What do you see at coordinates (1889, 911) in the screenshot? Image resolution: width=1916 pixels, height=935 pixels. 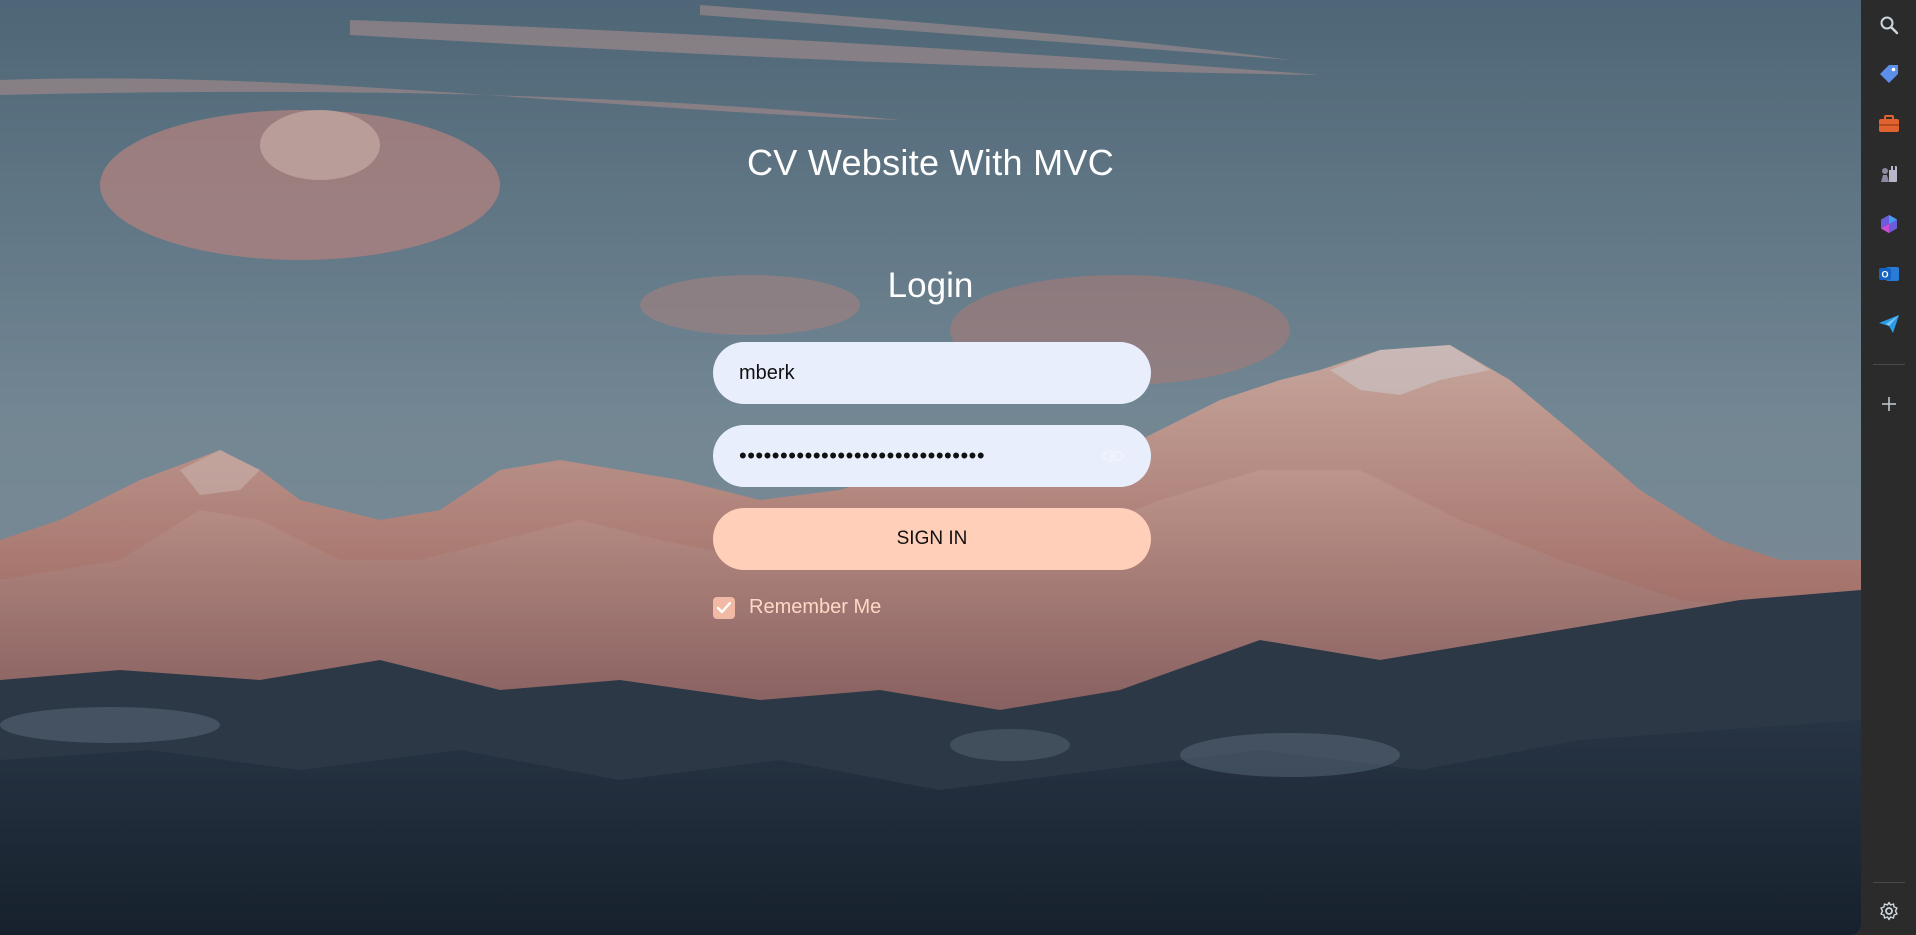 I see `settings-icon` at bounding box center [1889, 911].